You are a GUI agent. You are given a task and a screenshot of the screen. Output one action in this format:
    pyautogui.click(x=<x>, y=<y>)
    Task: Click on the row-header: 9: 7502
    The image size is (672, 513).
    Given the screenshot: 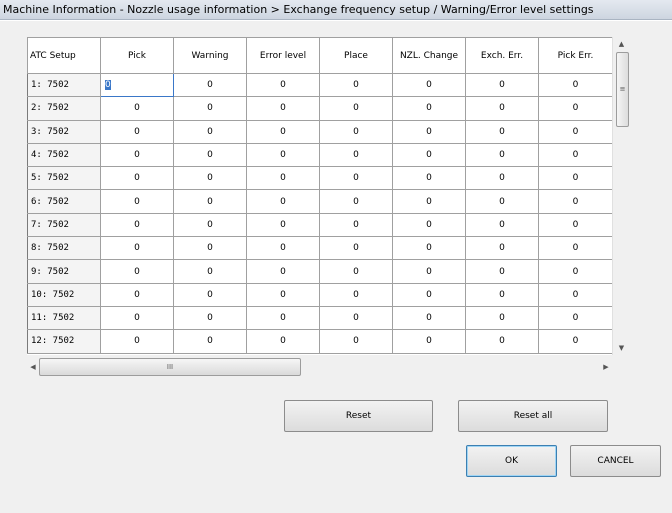 What is the action you would take?
    pyautogui.click(x=64, y=271)
    